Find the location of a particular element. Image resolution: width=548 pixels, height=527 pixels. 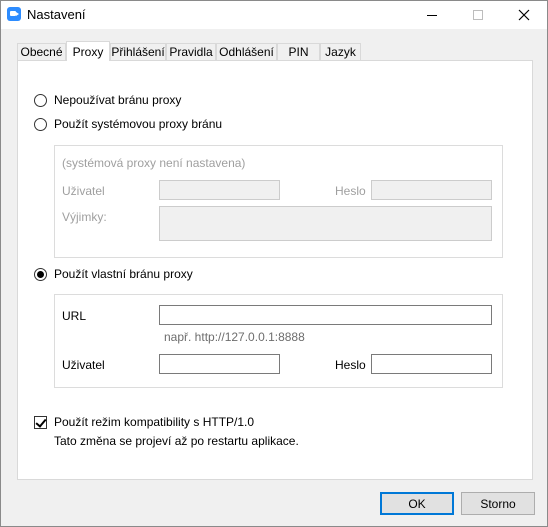

no-proxy-option: Nepoužívat bránu proxy is located at coordinates (107, 100).